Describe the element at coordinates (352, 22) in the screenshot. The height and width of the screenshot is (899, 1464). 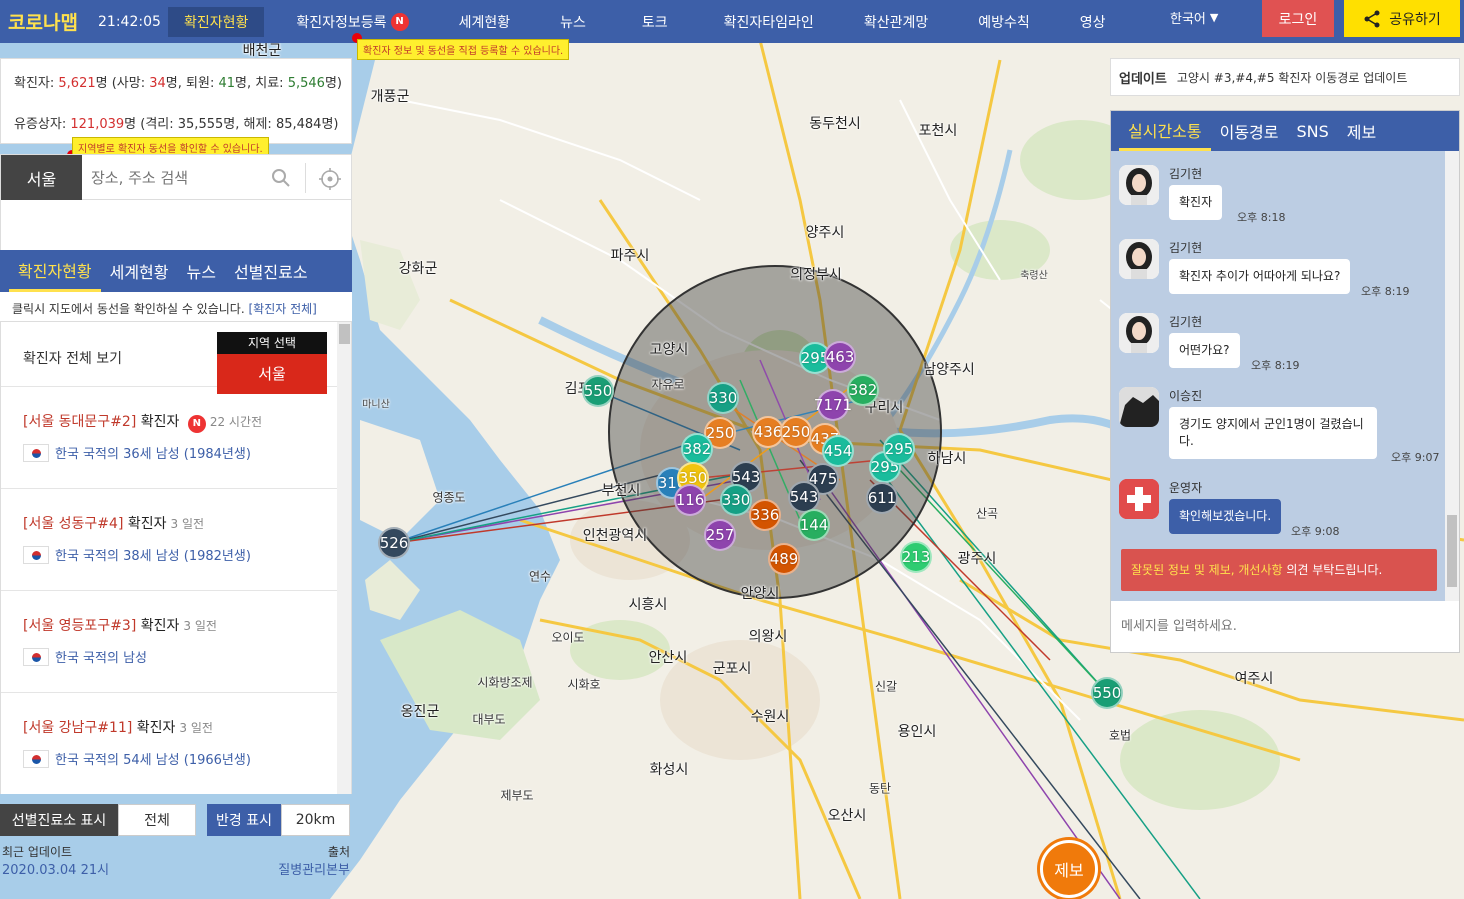
I see `nav-register-info: 확진자정보등록 N` at that location.